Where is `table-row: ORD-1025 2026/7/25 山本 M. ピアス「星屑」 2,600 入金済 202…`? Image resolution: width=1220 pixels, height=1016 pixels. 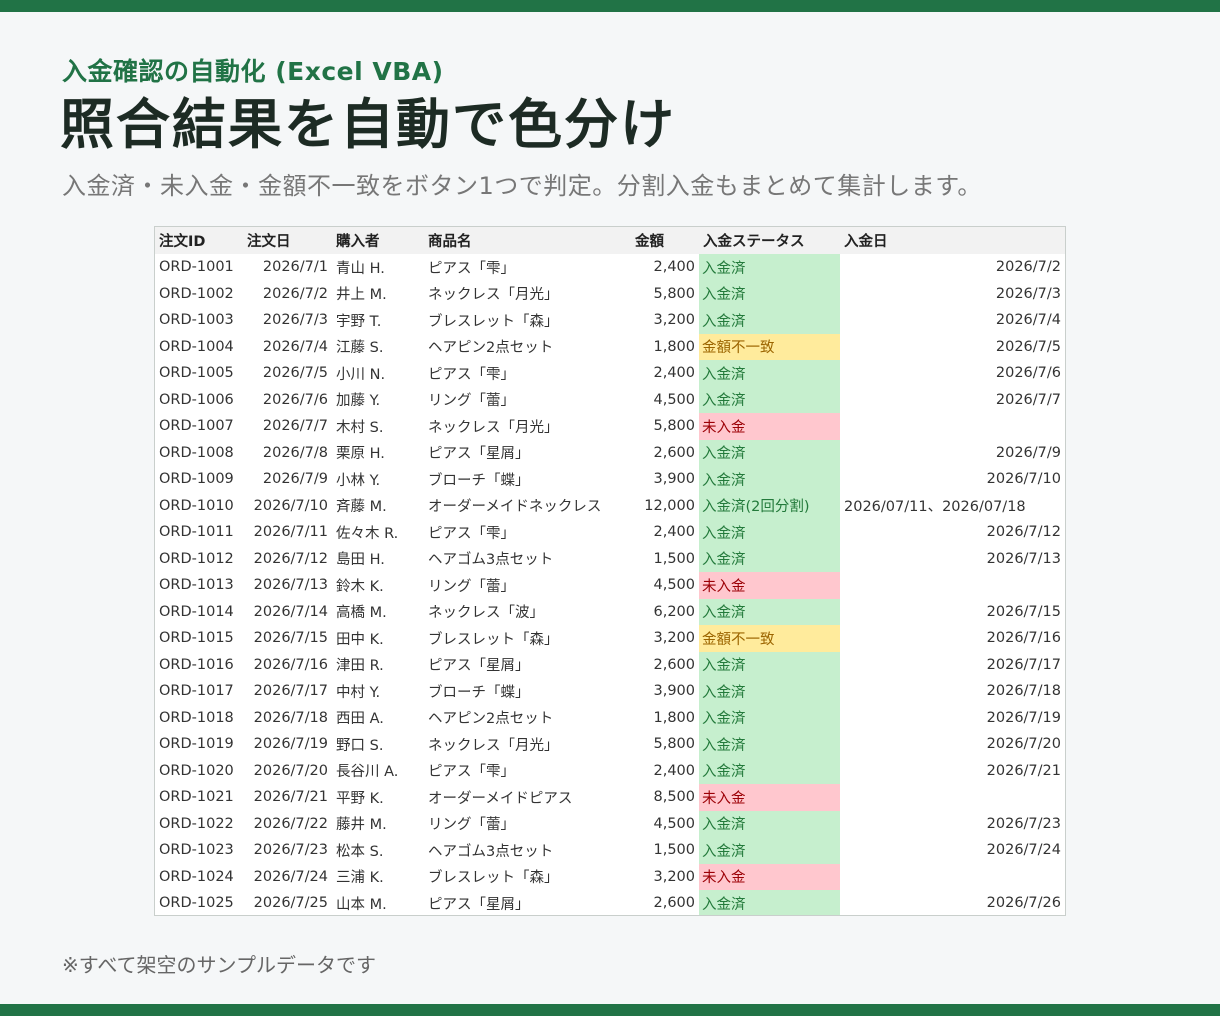
table-row: ORD-1025 2026/7/25 山本 M. ピアス「星屑」 2,600 入金済 202… is located at coordinates (610, 902).